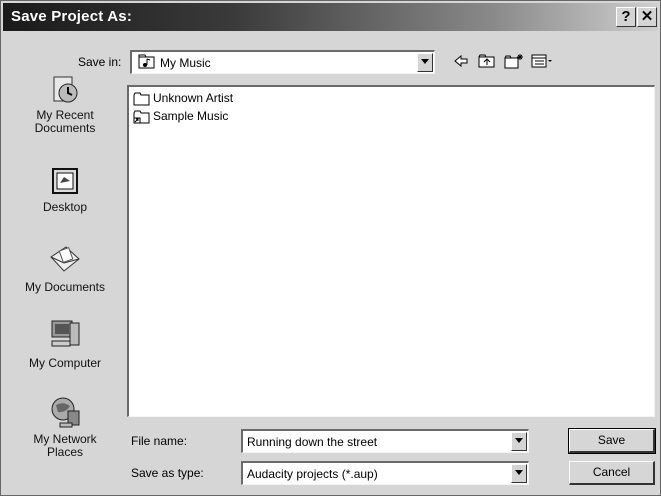  What do you see at coordinates (65, 333) in the screenshot?
I see `my-computer-icon` at bounding box center [65, 333].